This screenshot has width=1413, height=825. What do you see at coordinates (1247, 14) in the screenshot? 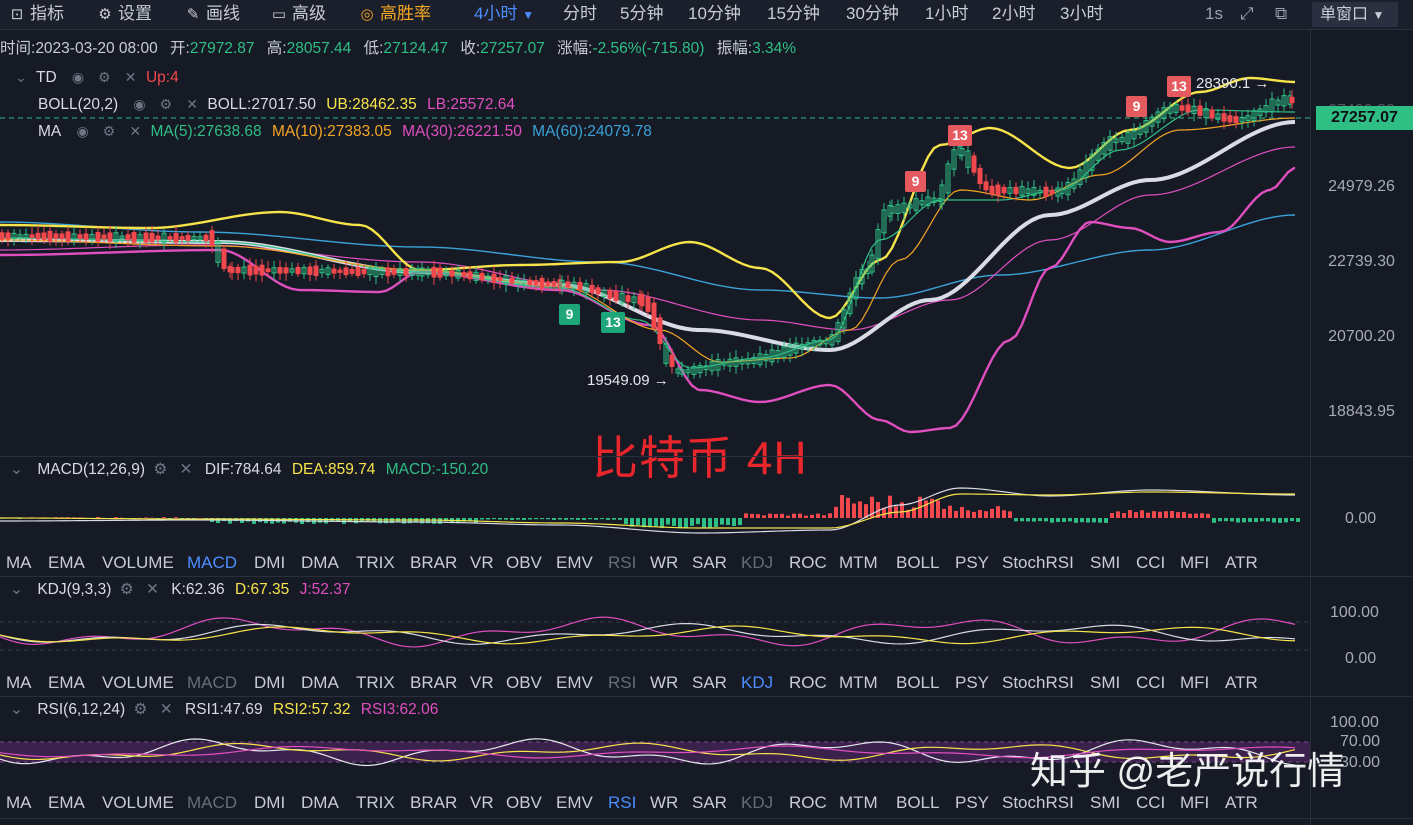
I see `fullscreen-icon: ⤢` at bounding box center [1247, 14].